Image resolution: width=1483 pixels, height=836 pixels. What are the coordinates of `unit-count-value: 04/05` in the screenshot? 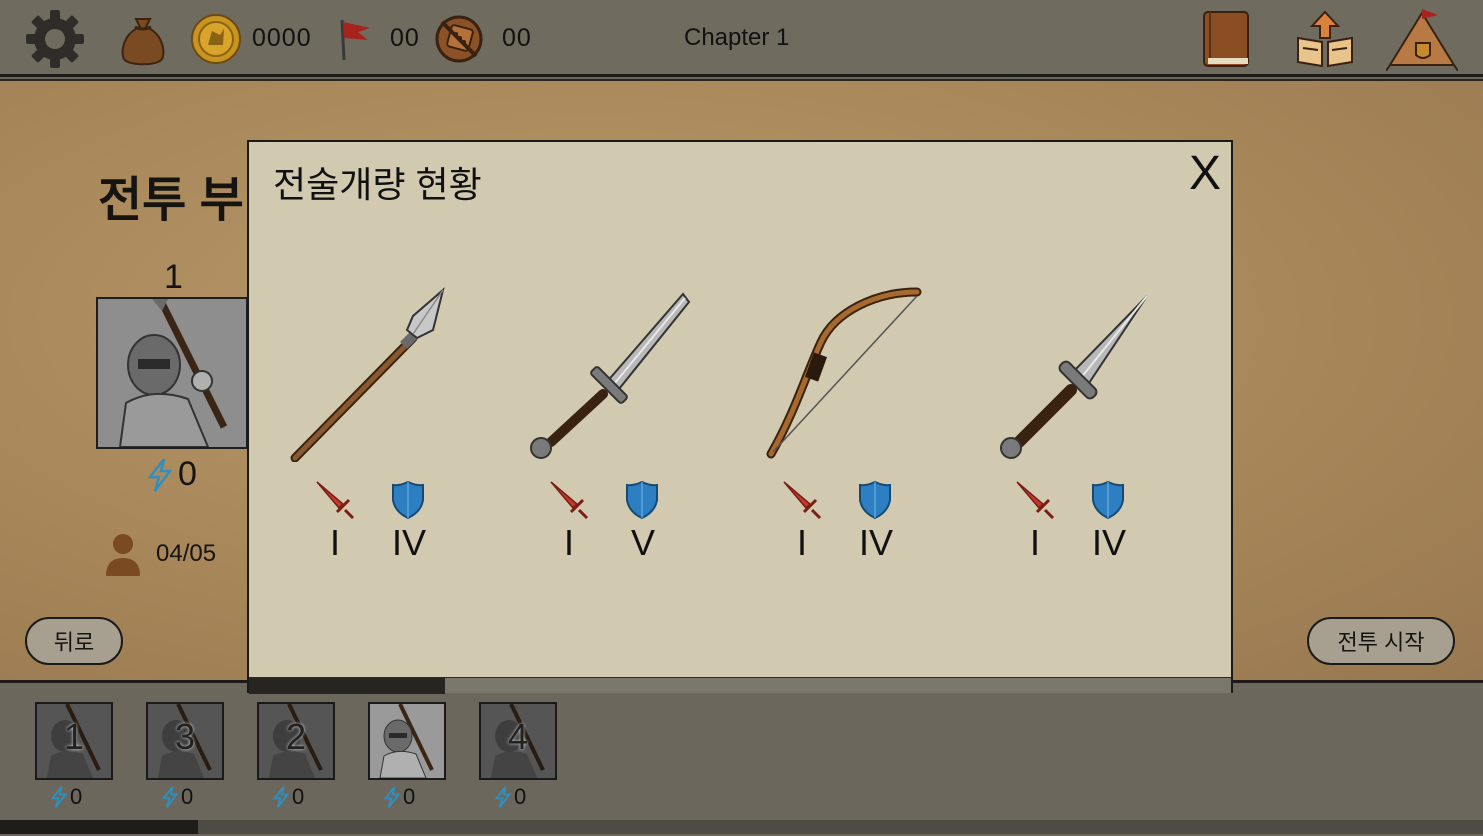 It's located at (186, 553).